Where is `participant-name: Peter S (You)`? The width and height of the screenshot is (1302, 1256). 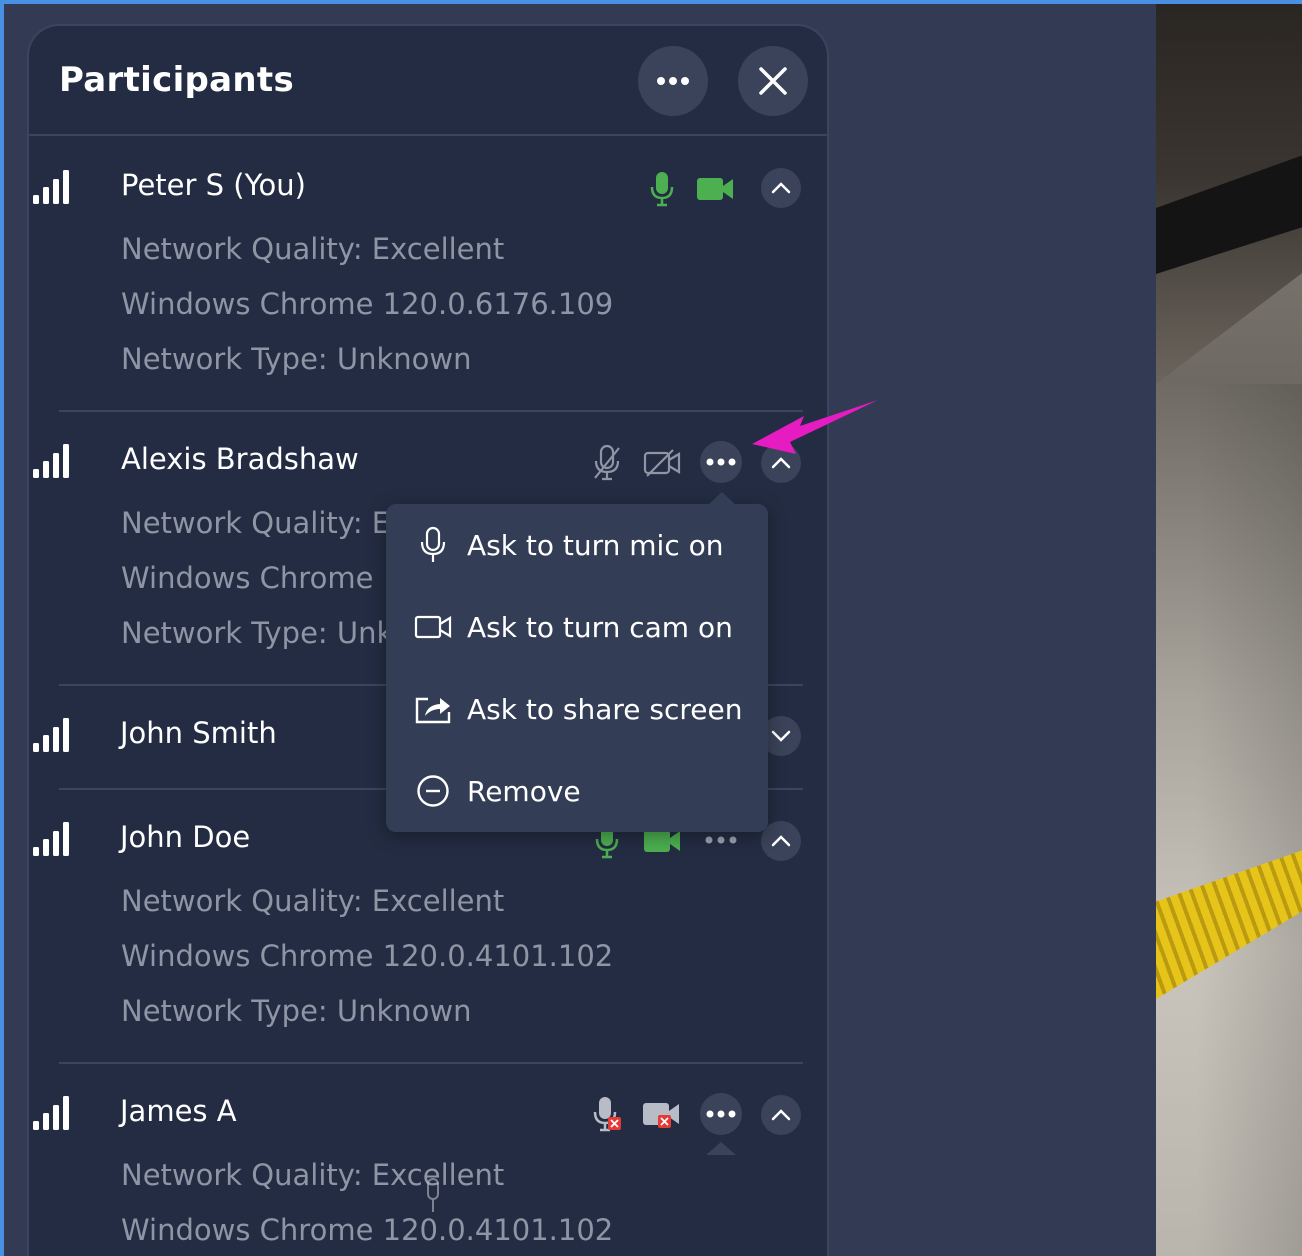 participant-name: Peter S (You) is located at coordinates (213, 185).